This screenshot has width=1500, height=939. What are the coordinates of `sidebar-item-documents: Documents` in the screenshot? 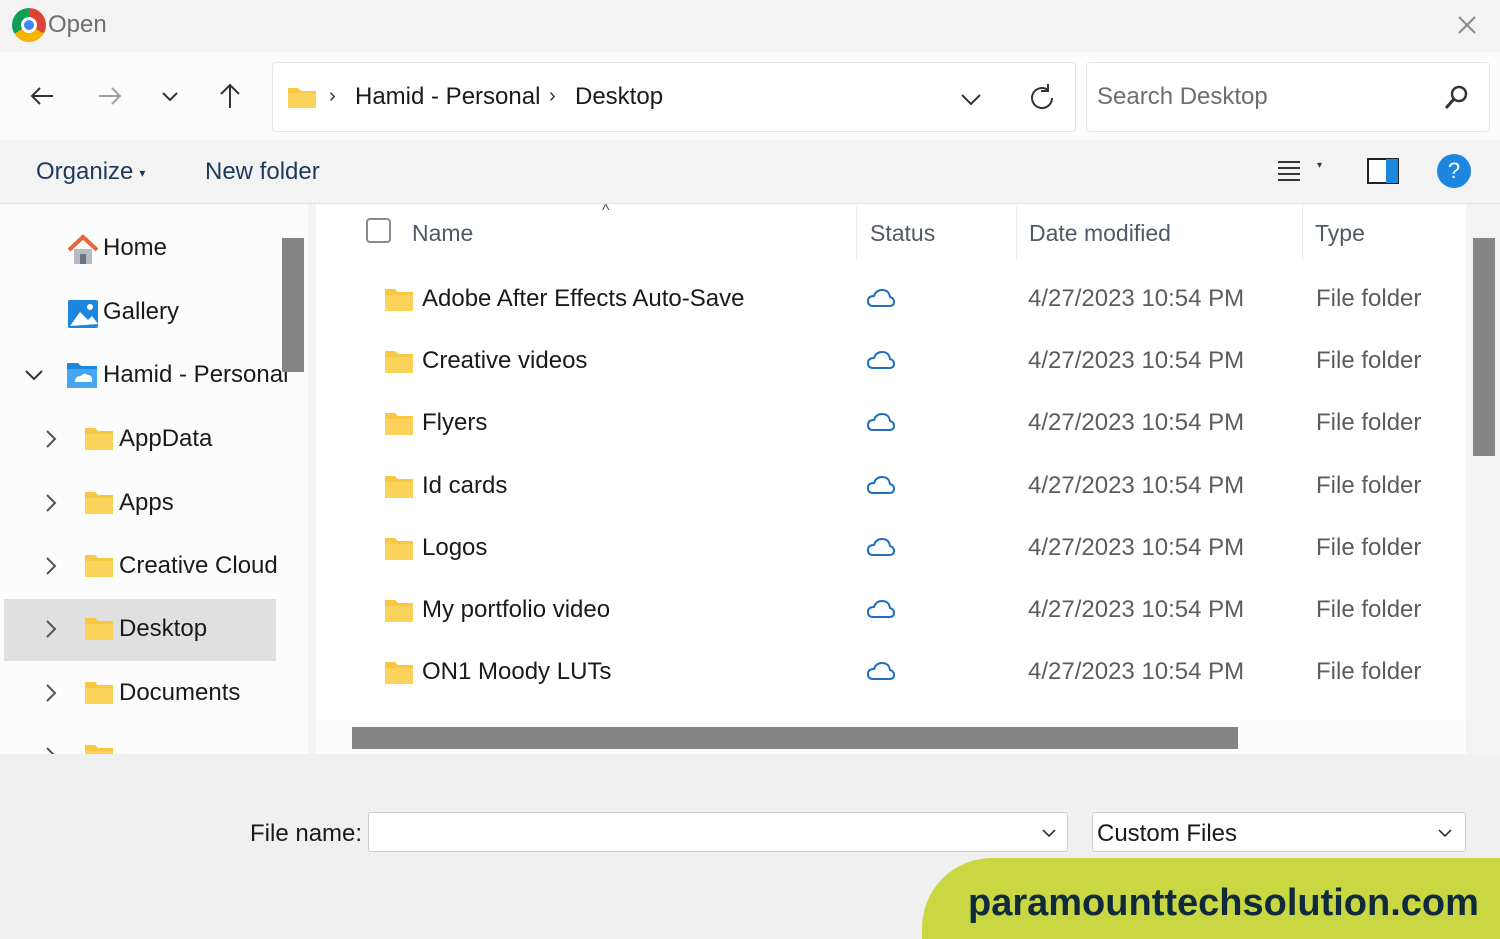 It's located at (140, 694).